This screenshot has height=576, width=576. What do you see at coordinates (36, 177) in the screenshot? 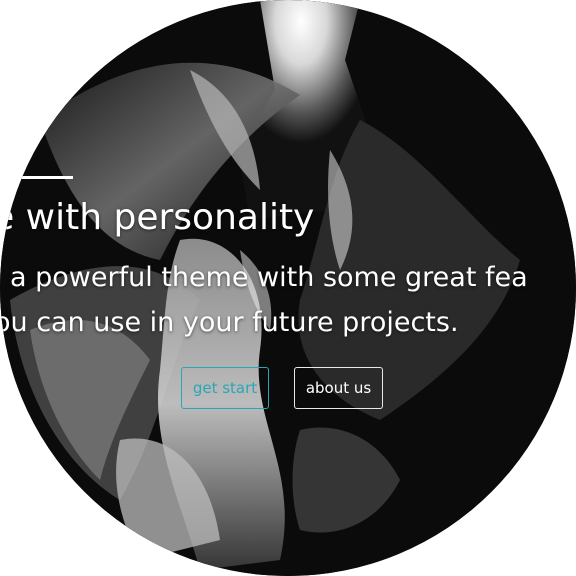
I see `brand-underline` at bounding box center [36, 177].